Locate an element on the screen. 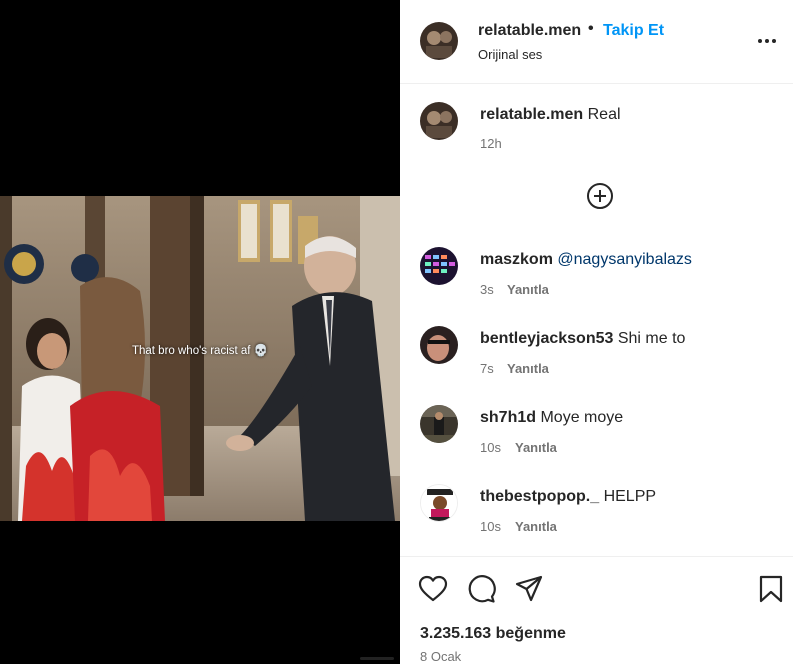 The image size is (793, 664). comment-line: sh7h1d Moye moye is located at coordinates (551, 418).